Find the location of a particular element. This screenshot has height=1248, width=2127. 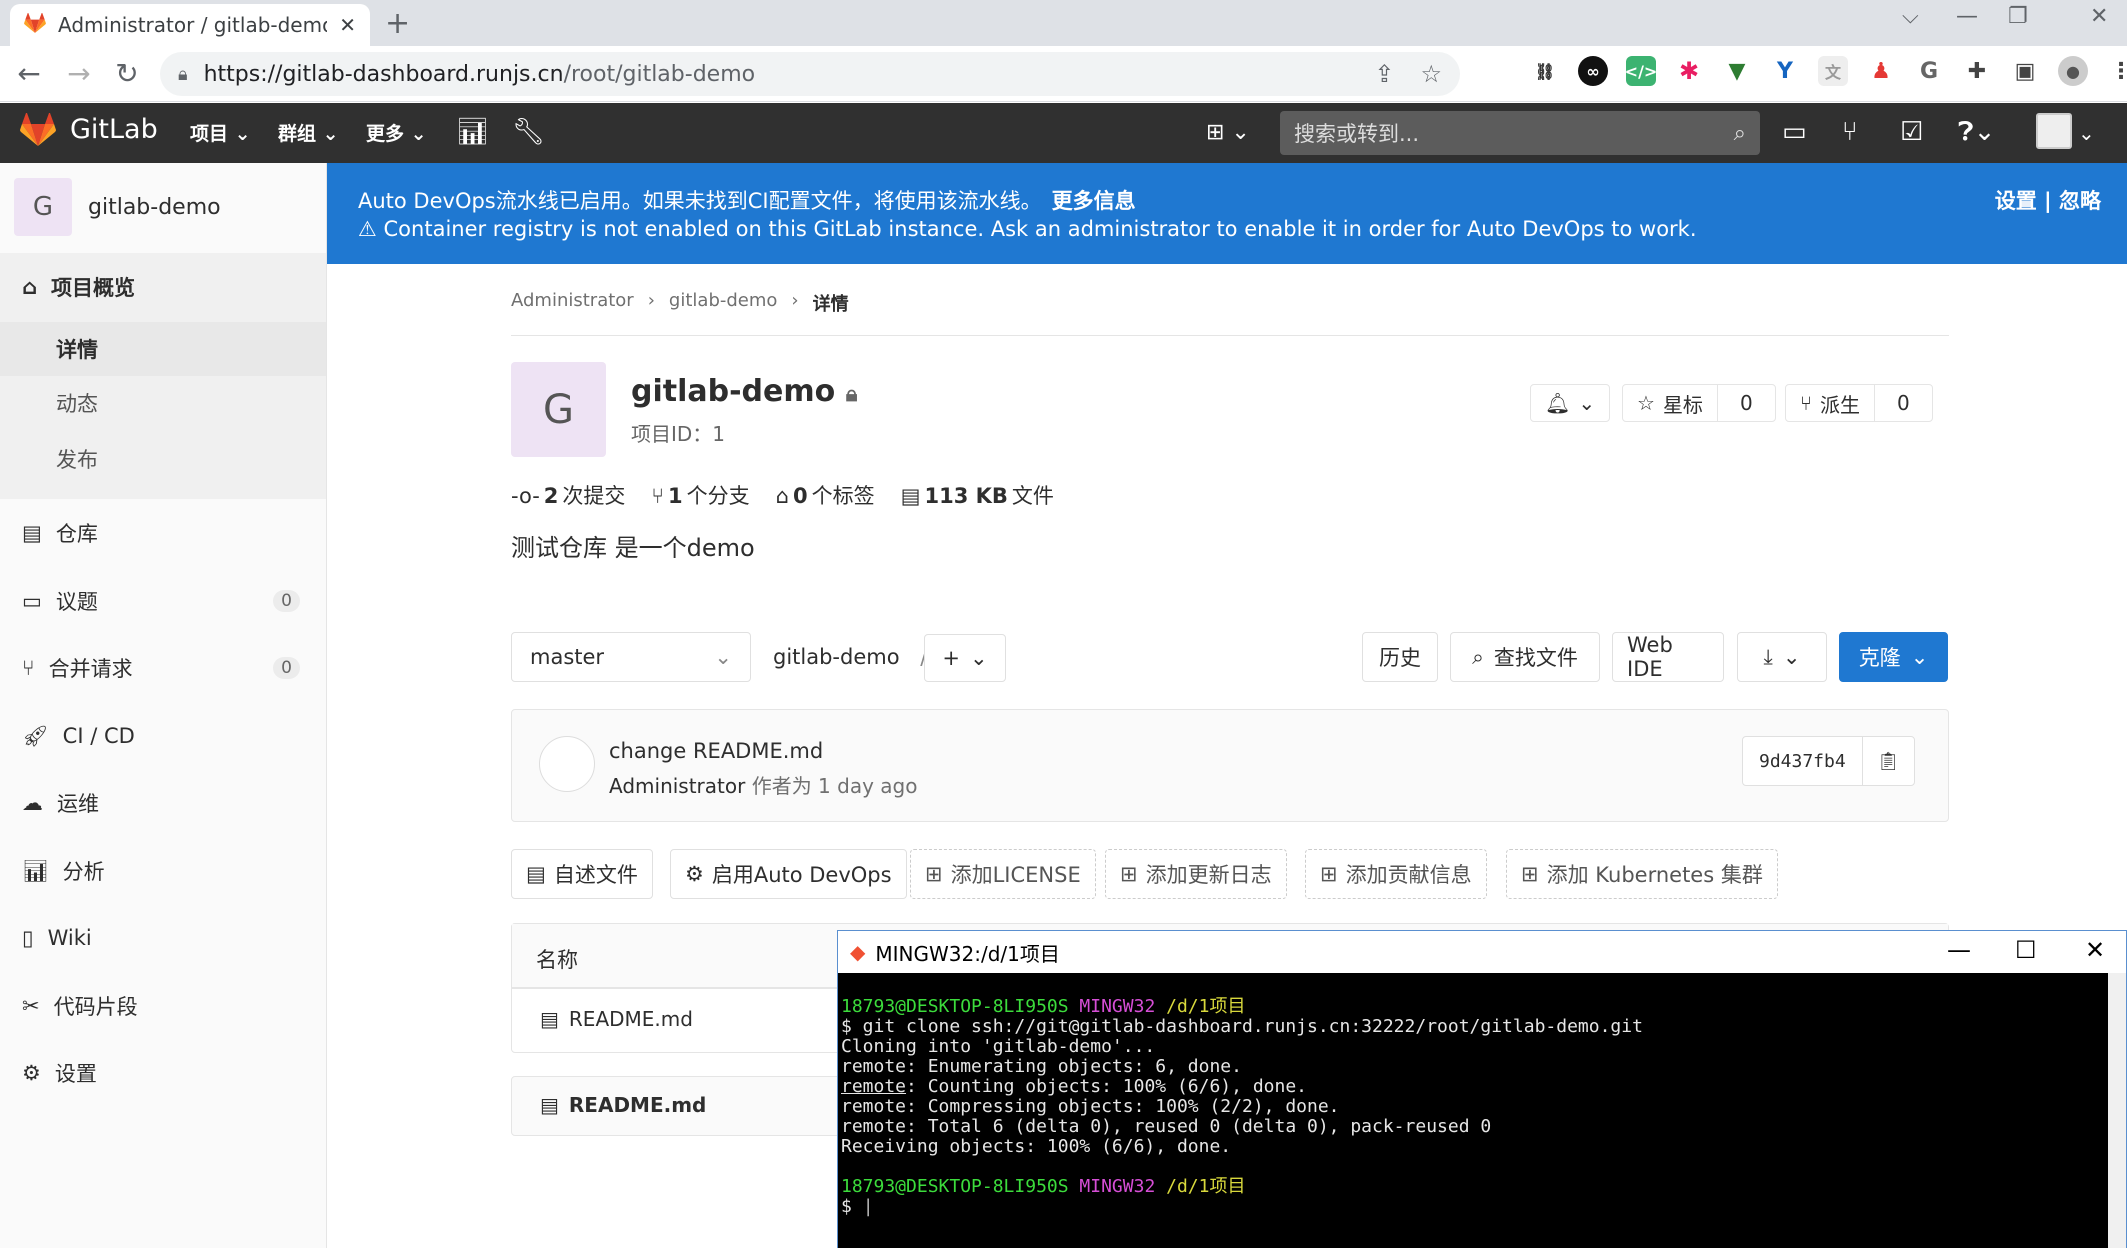

bookmark-star-icon: ☆ is located at coordinates (1431, 74).